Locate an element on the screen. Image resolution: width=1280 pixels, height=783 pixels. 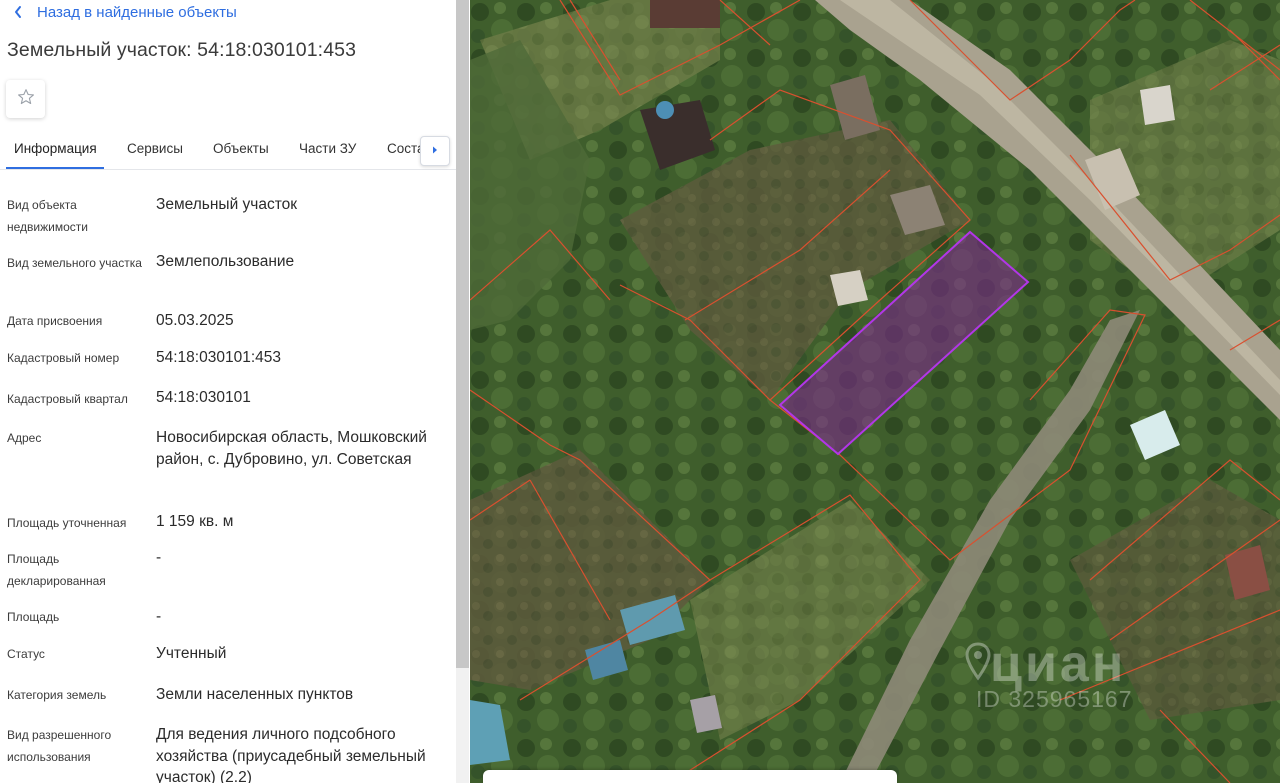
panel-scrollbar-thumb is located at coordinates (462, 334).